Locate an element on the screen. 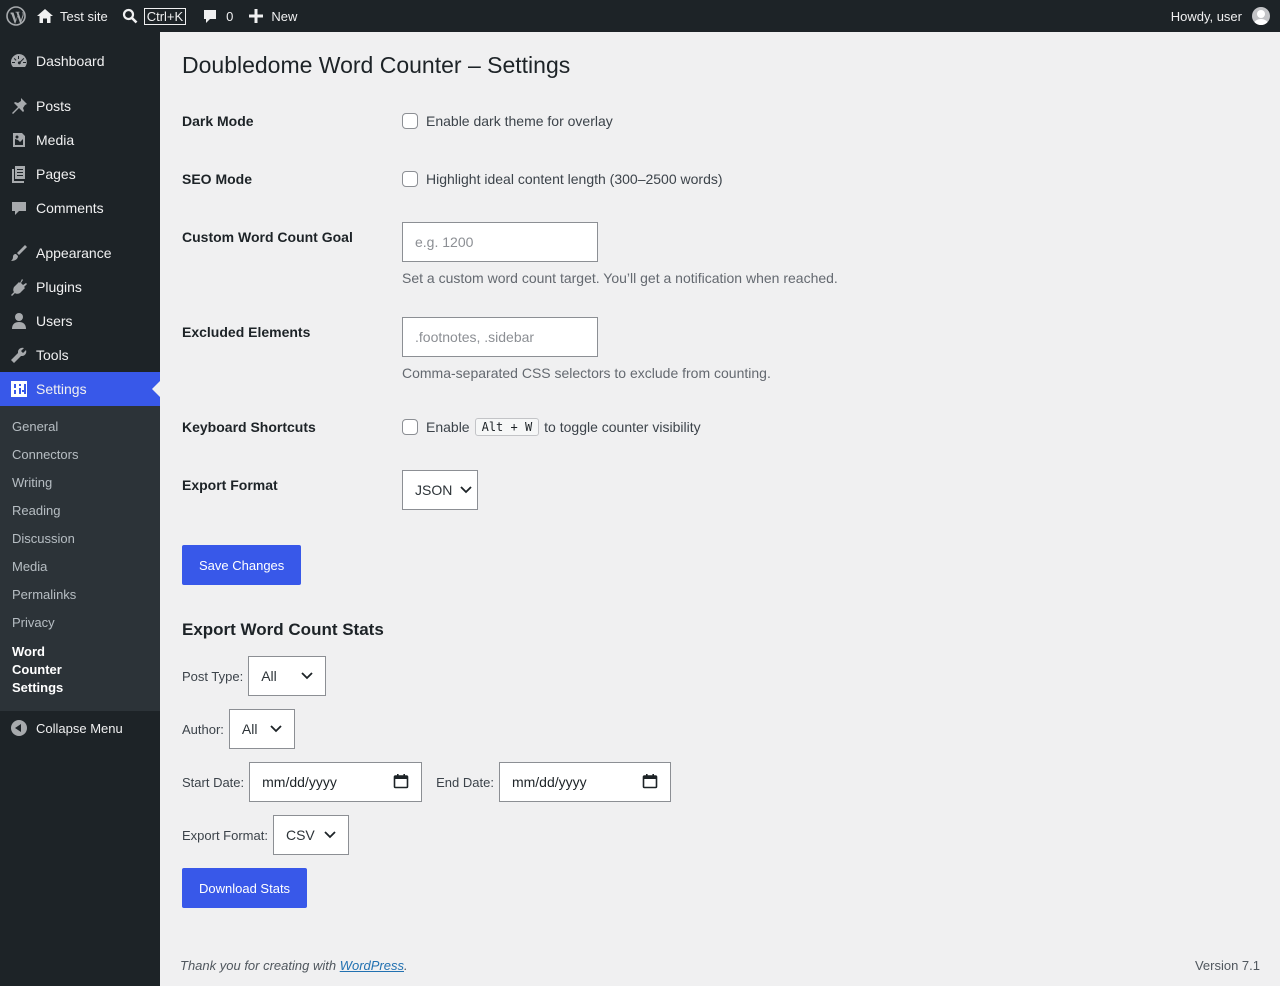 The width and height of the screenshot is (1280, 986). sidebar-item-label: Appearance is located at coordinates (74, 253).